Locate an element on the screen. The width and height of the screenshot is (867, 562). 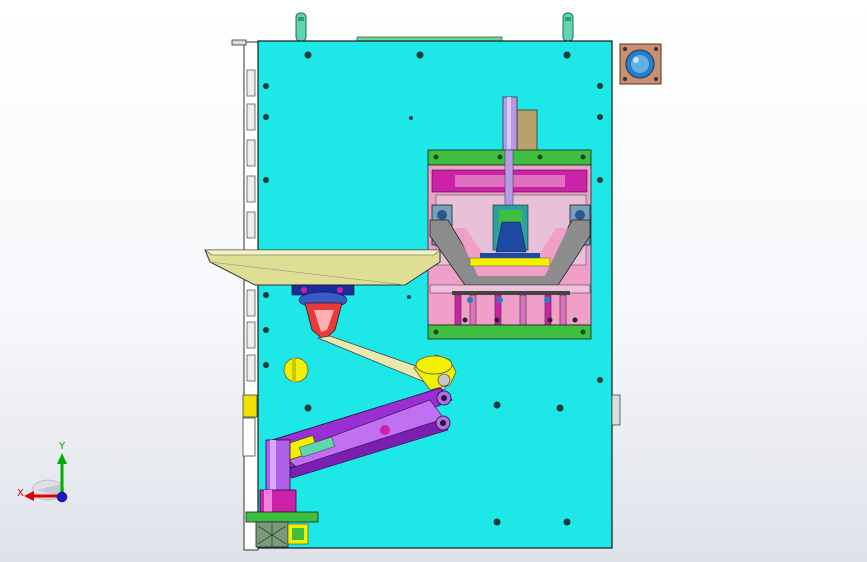
right-edge-details is located at coordinates (616, 410).